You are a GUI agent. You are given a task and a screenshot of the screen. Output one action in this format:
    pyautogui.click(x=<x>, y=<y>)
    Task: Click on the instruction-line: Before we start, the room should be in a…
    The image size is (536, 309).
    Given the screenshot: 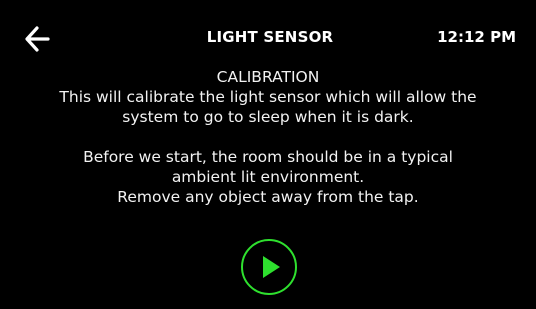 What is the action you would take?
    pyautogui.click(x=268, y=157)
    